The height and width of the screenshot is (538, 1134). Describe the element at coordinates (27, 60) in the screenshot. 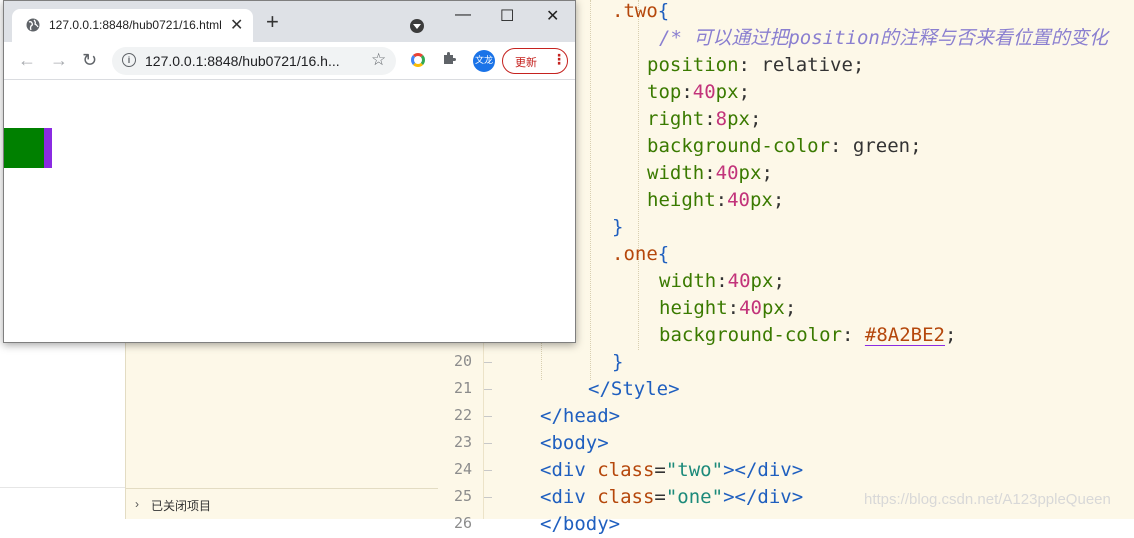

I see `back-button: ←` at that location.